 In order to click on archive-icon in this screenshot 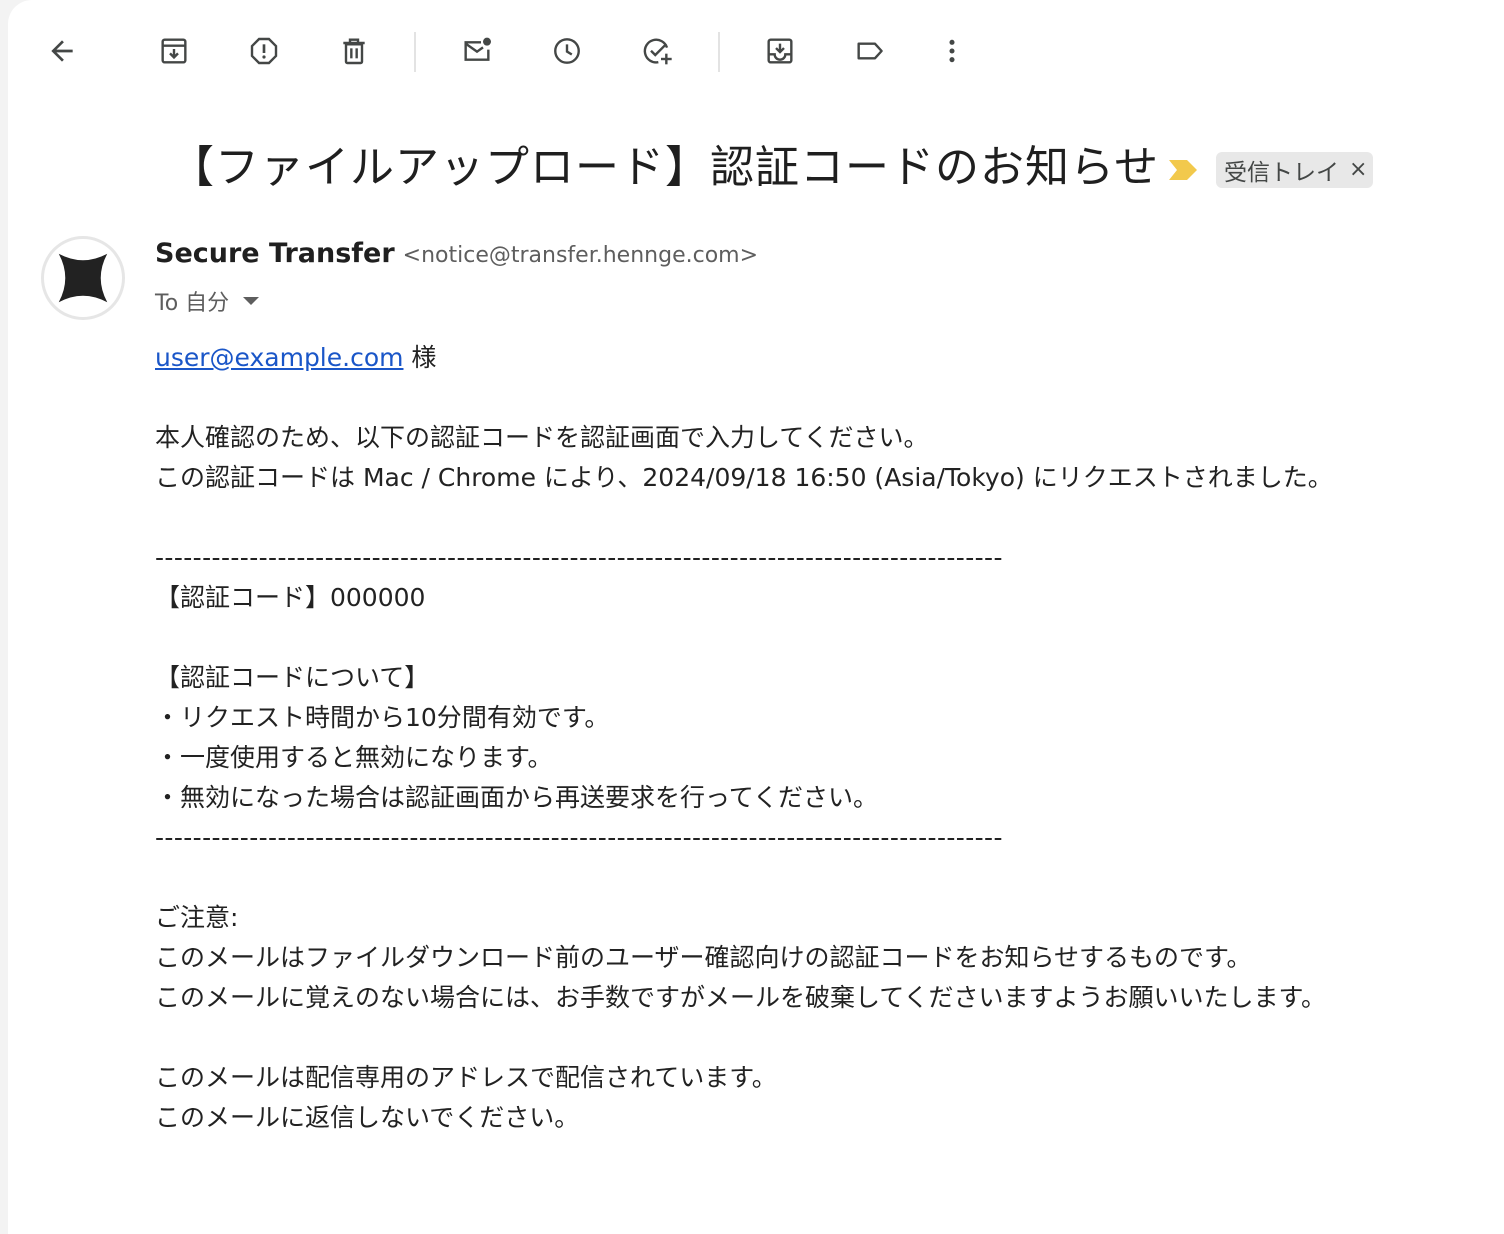, I will do `click(174, 51)`.